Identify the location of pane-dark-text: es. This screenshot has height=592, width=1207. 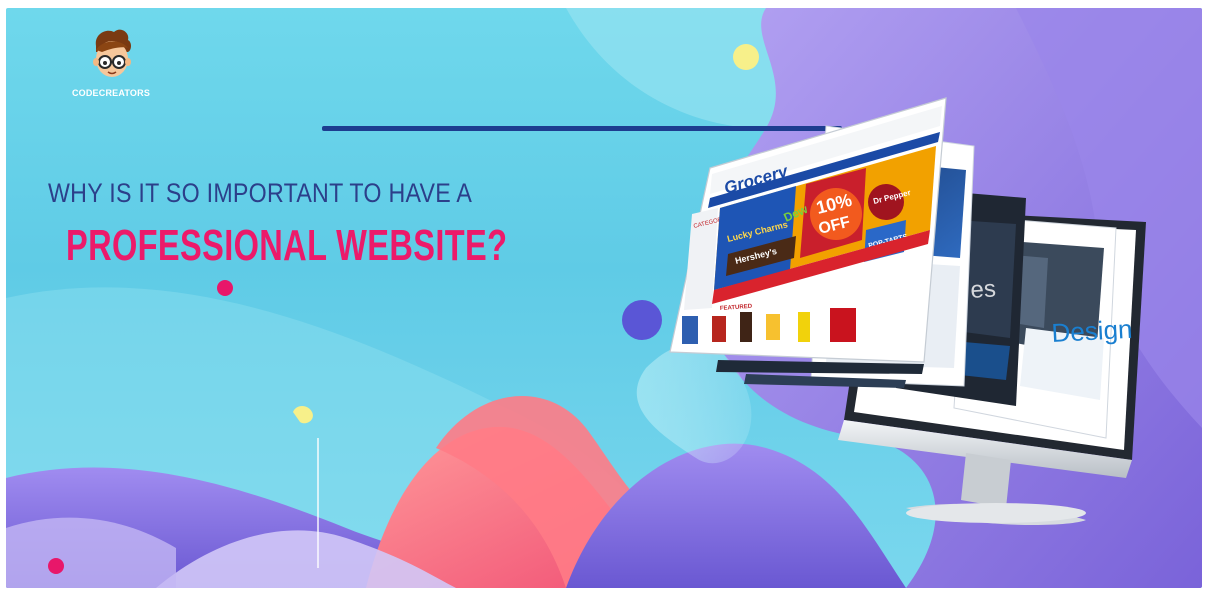
(983, 289).